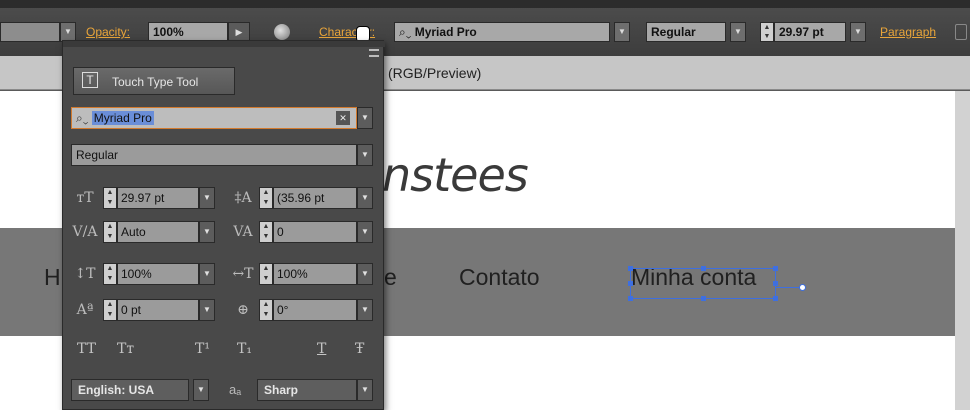 The height and width of the screenshot is (410, 970). I want to click on language-dropdown: English: USA, so click(130, 390).